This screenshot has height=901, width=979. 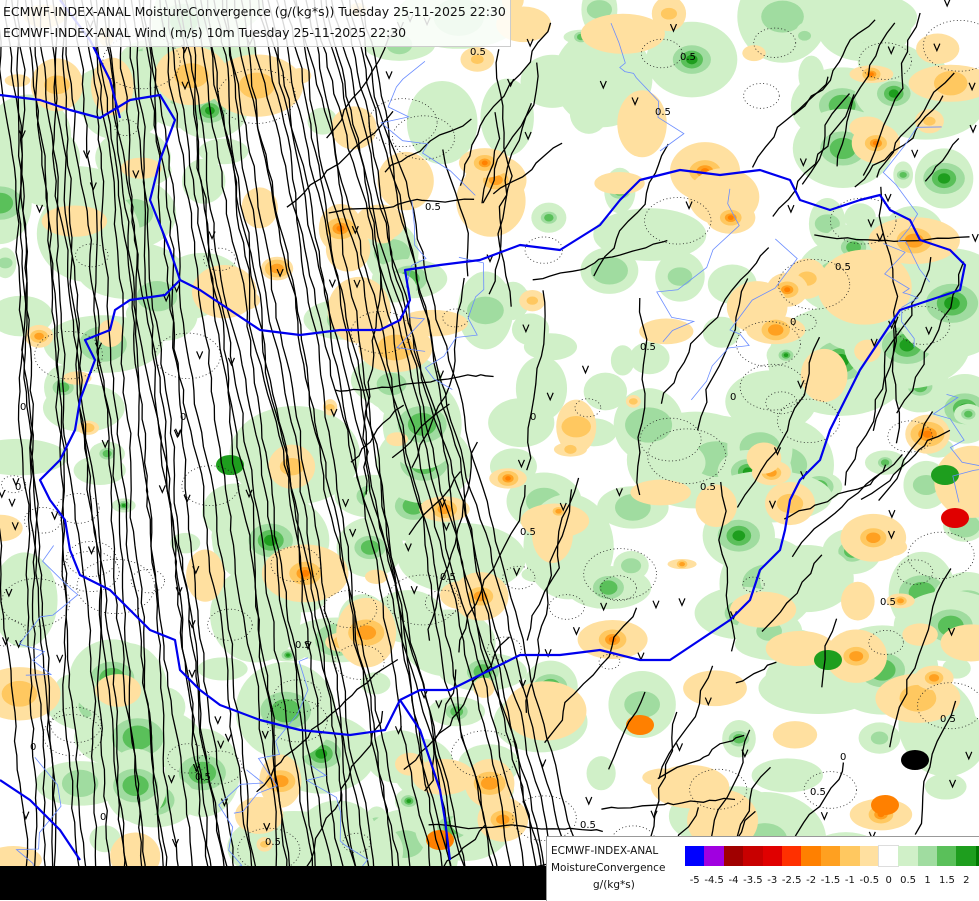 I want to click on legend-variable: MoistureConvergence, so click(x=608, y=868).